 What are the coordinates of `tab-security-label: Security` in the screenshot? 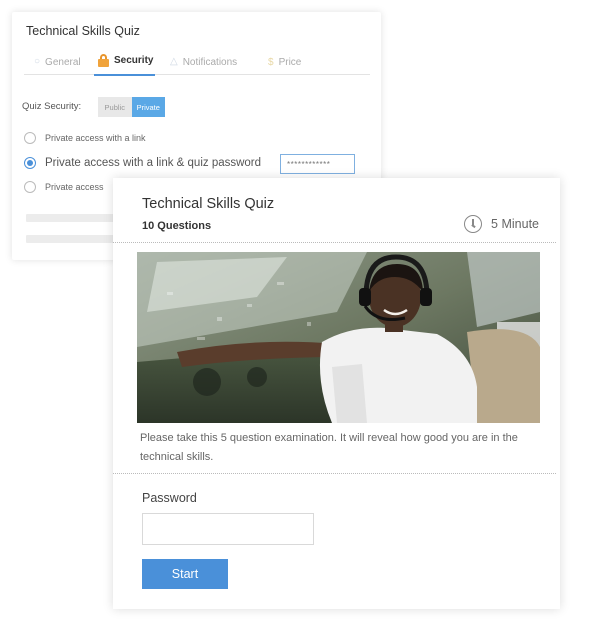 It's located at (134, 60).